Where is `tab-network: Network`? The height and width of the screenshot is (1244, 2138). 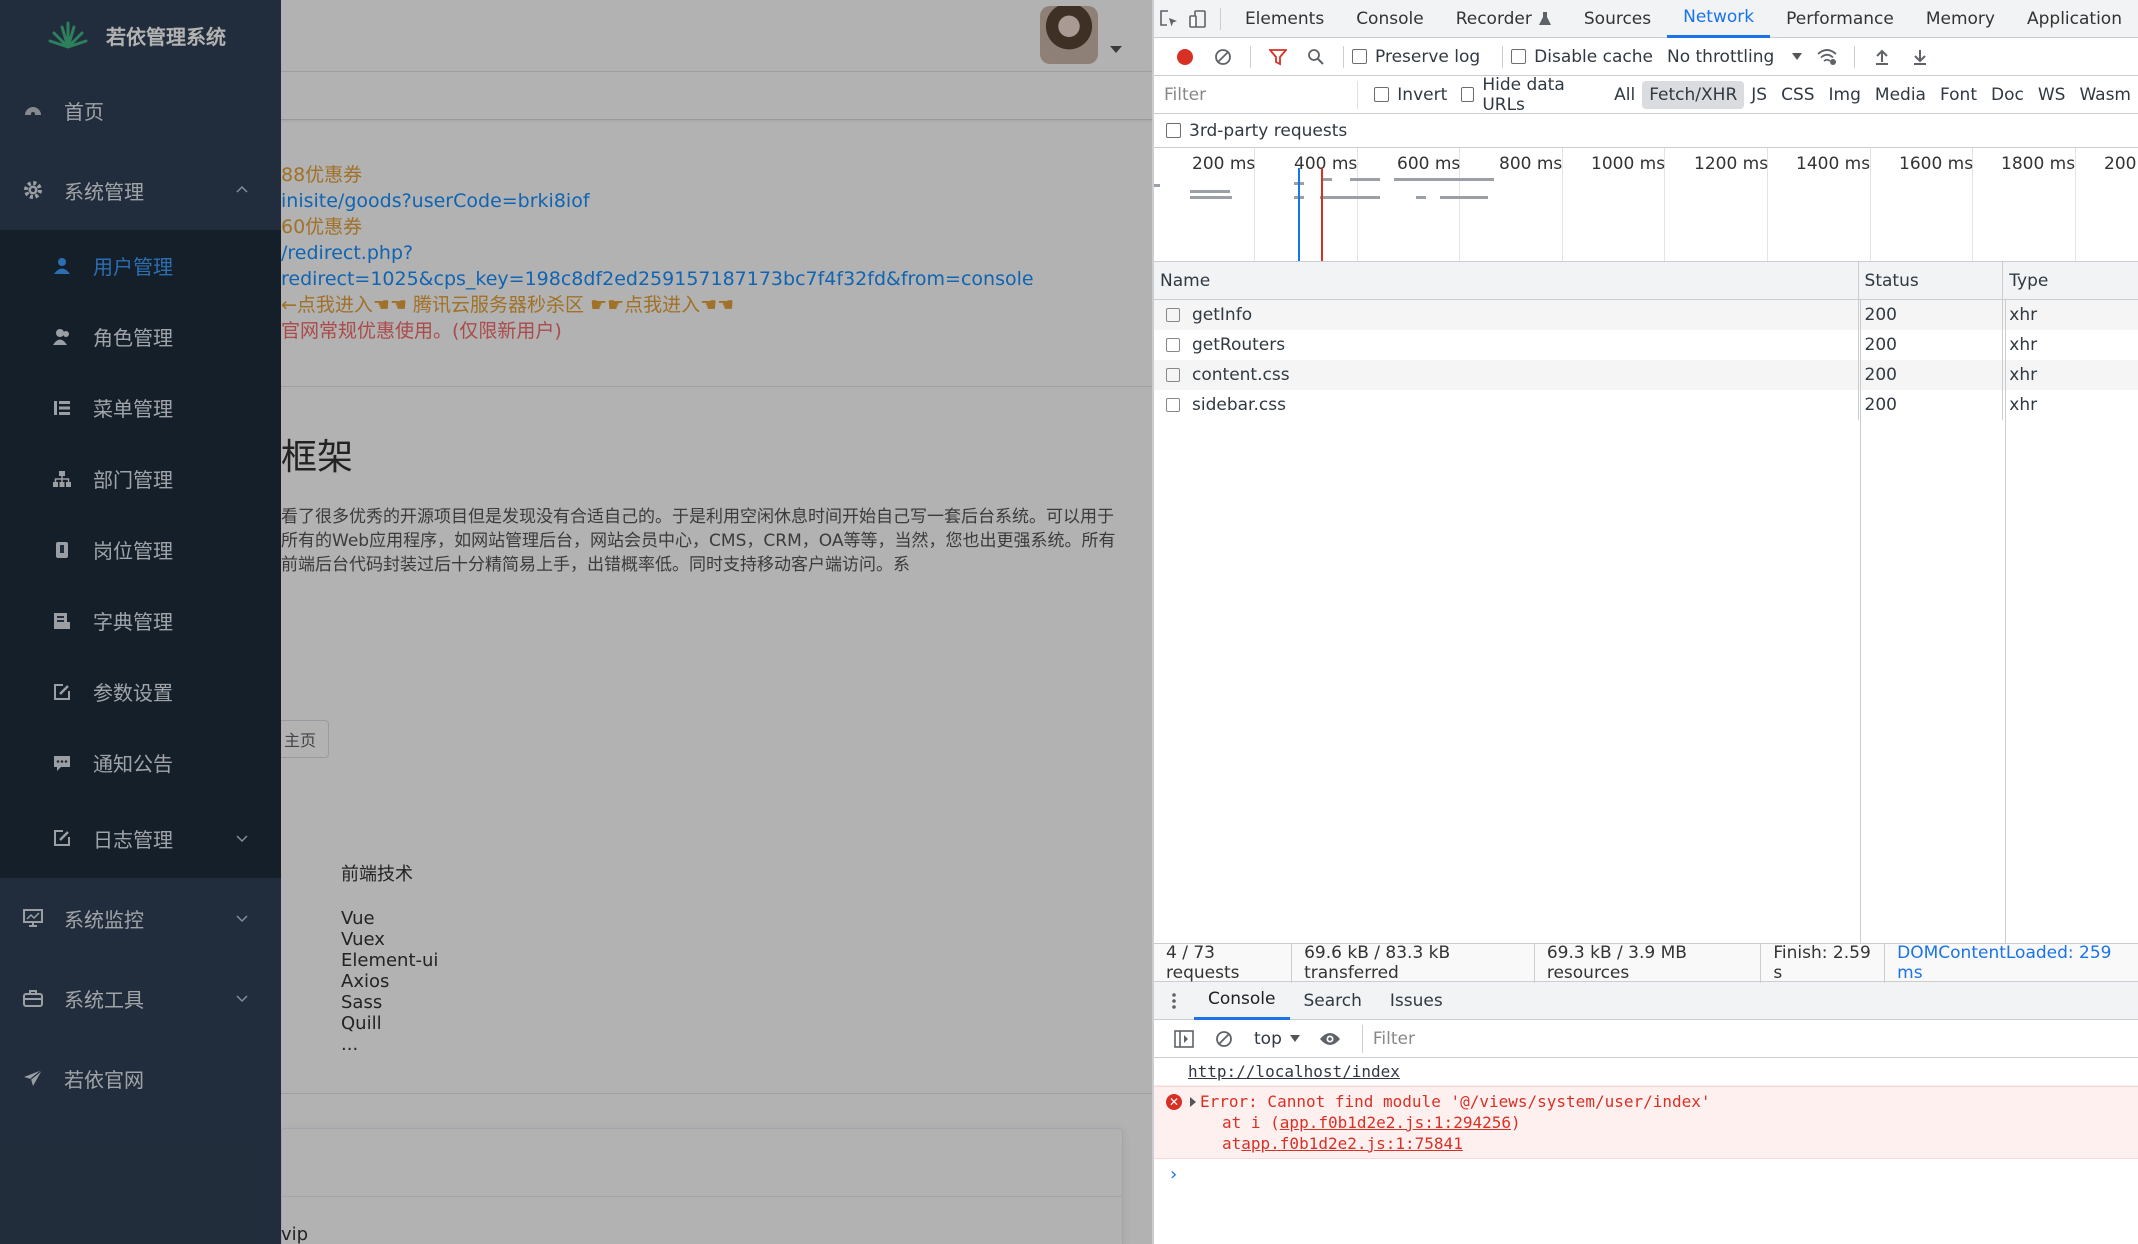
tab-network: Network is located at coordinates (1719, 19).